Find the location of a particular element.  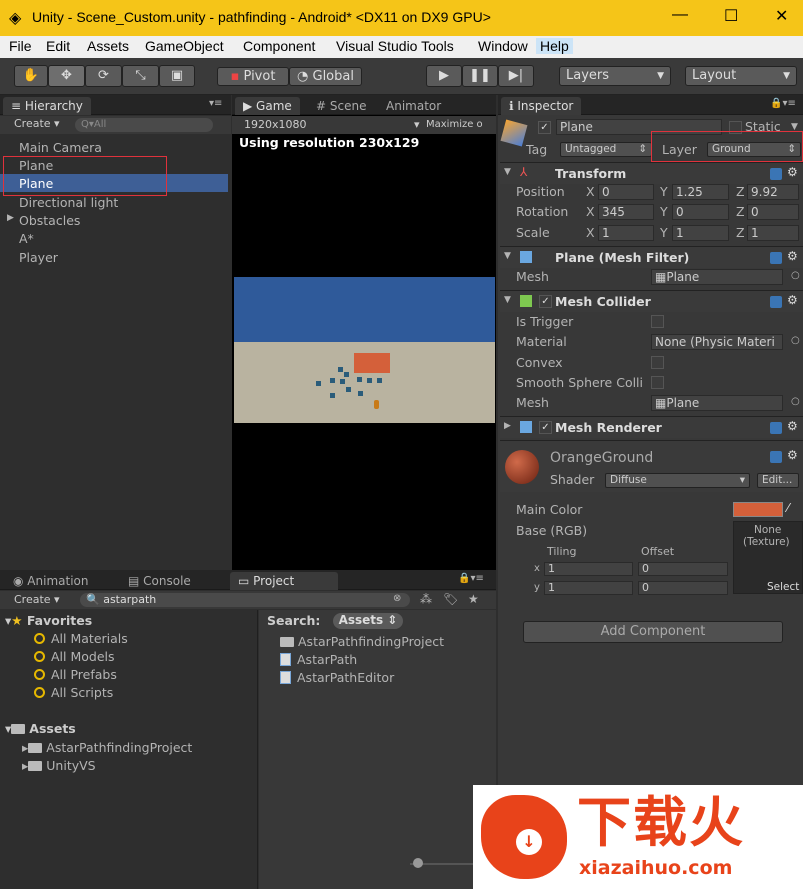

mesh-collider-header: ▼ ✓ Mesh Collider ⚙ is located at coordinates (651, 301).